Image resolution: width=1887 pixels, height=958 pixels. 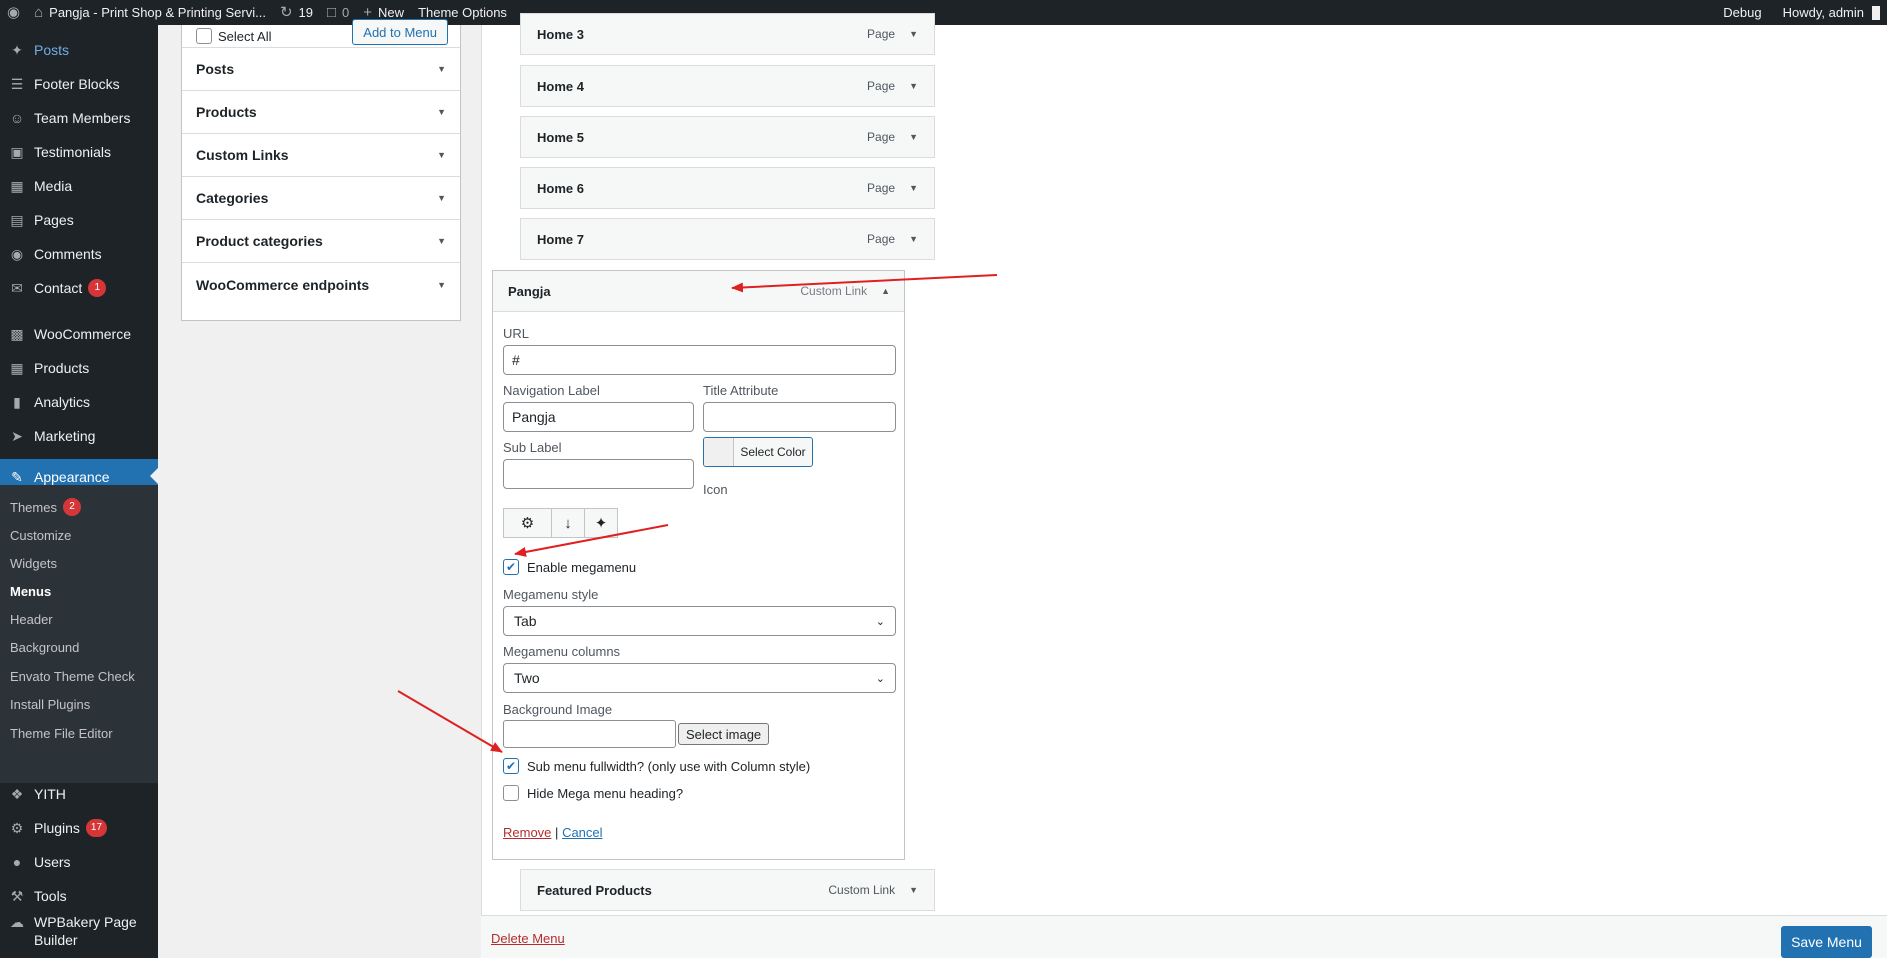 What do you see at coordinates (528, 938) in the screenshot?
I see `delete-menu-link: Delete Menu` at bounding box center [528, 938].